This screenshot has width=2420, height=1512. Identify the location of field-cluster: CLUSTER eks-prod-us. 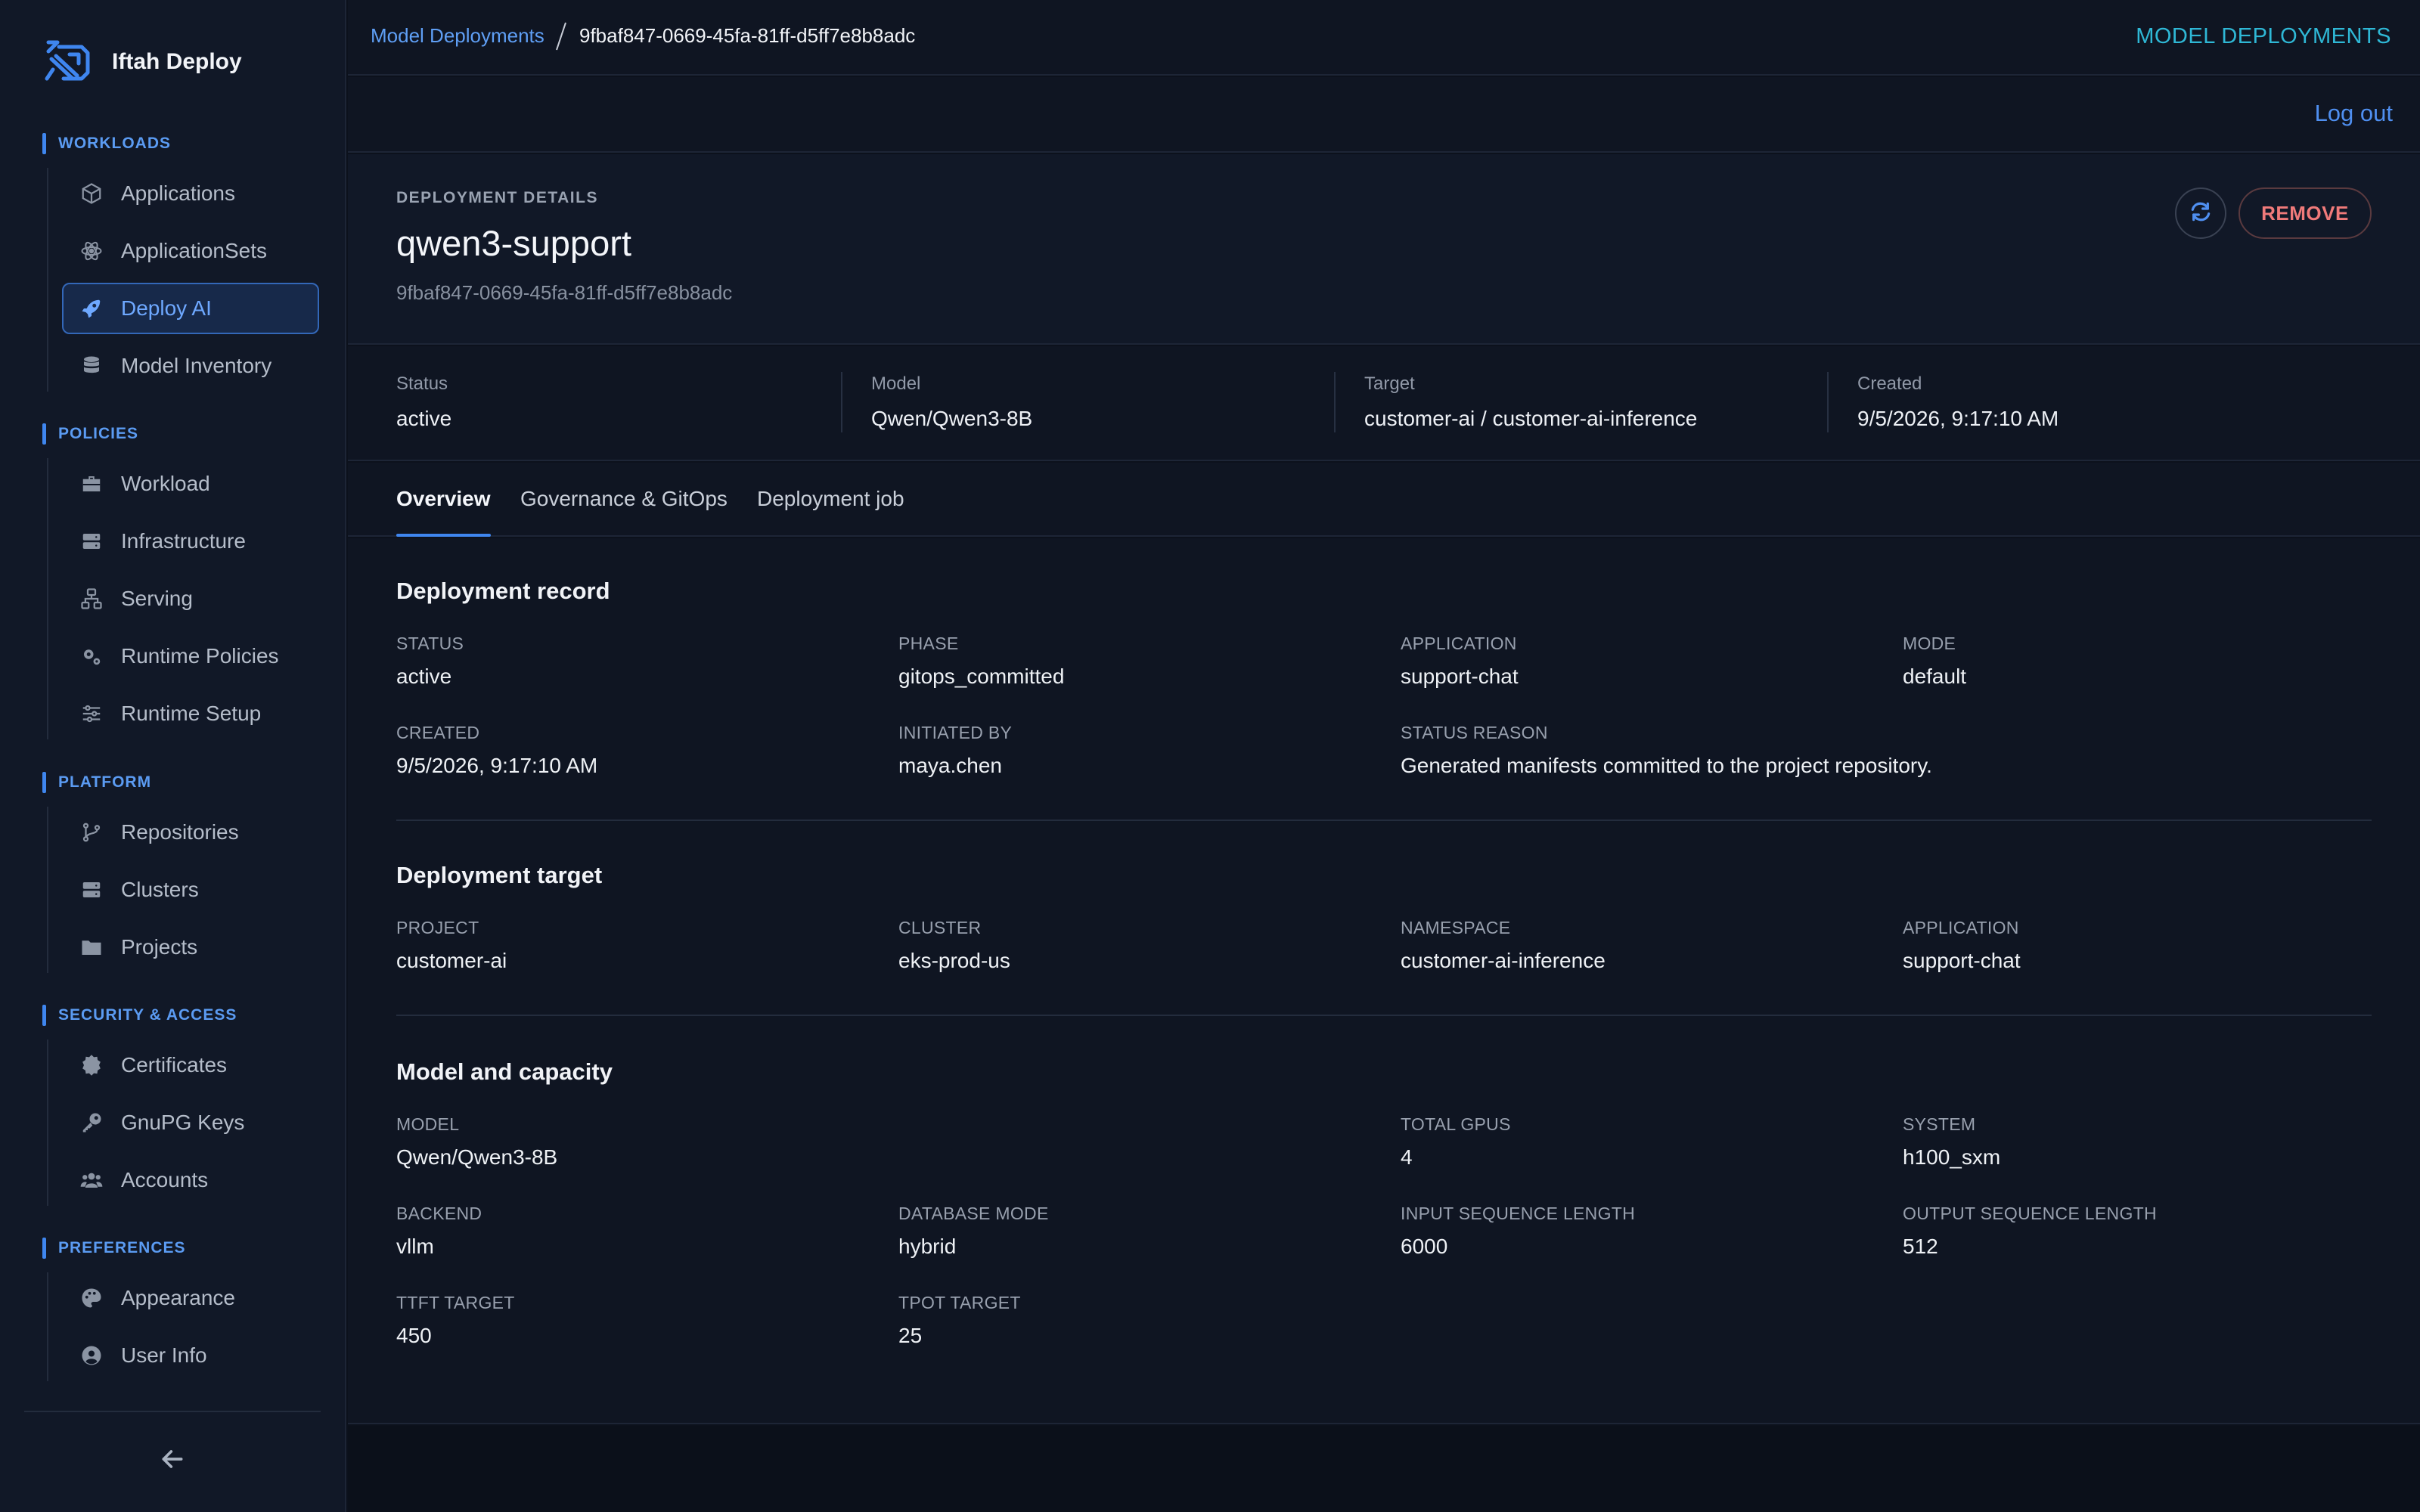
(954, 945).